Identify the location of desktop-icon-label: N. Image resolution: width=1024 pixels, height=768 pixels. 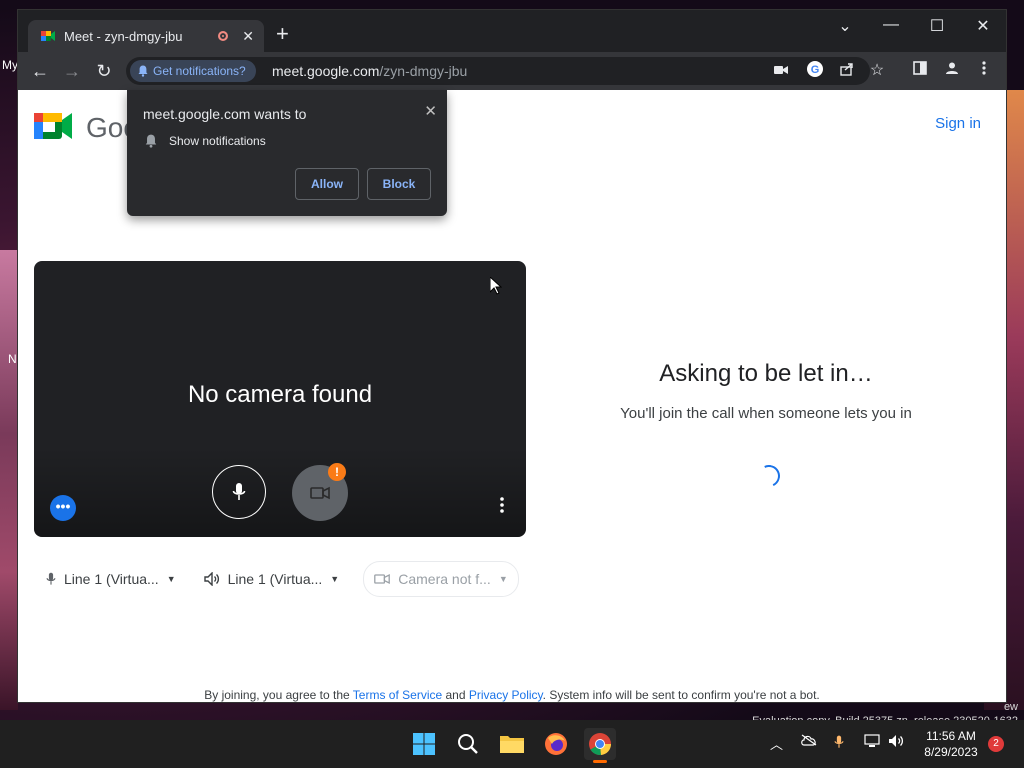
(12, 359).